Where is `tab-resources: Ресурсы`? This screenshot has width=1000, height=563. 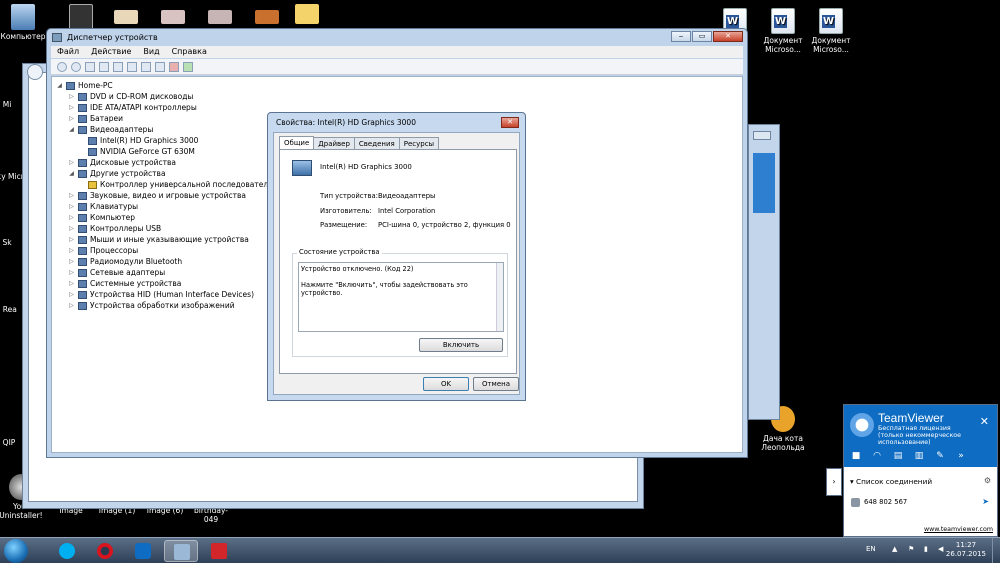
tab-resources: Ресурсы is located at coordinates (419, 143).